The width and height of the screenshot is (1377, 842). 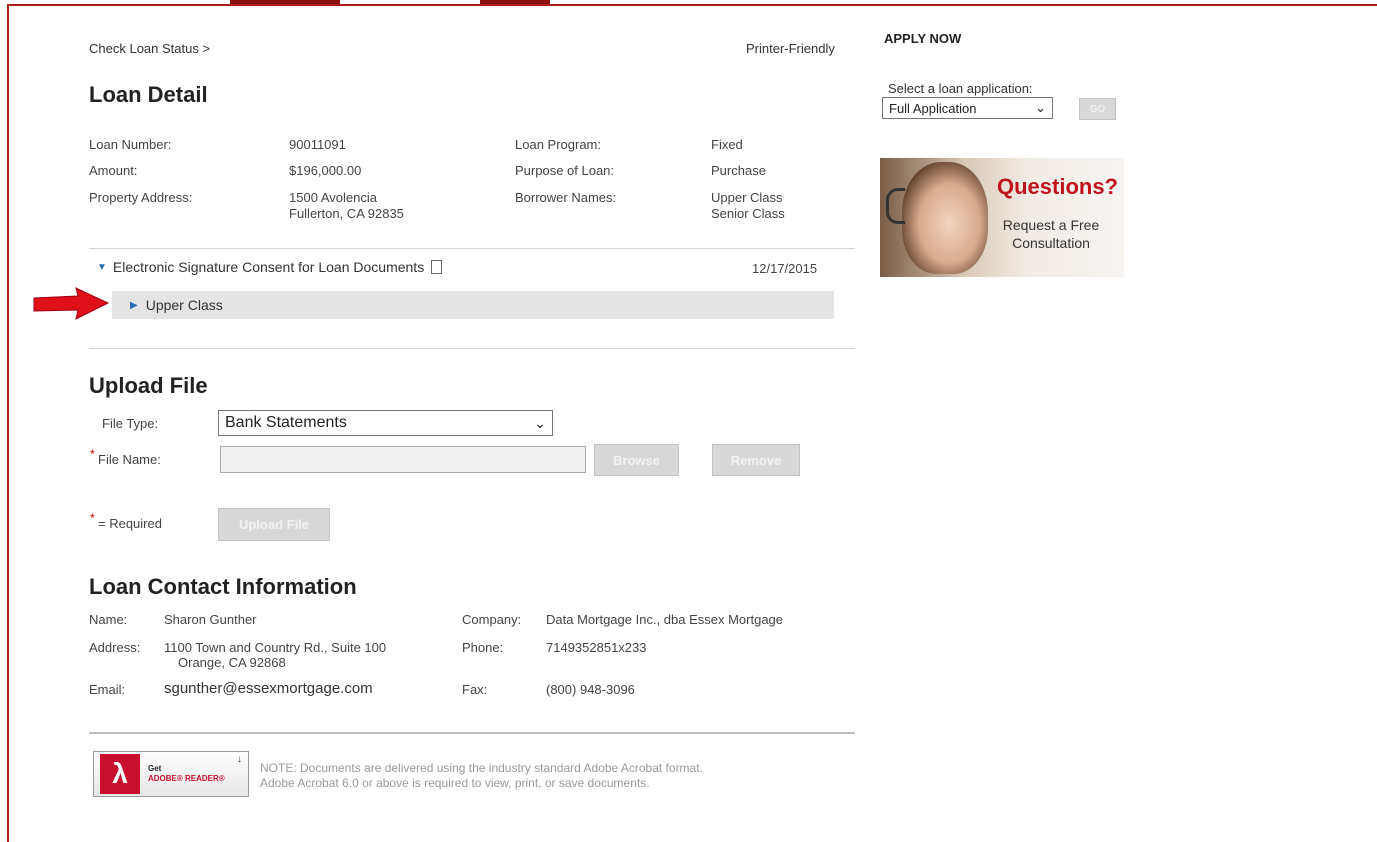 I want to click on loan-number-label: Loan Number:, so click(x=130, y=144).